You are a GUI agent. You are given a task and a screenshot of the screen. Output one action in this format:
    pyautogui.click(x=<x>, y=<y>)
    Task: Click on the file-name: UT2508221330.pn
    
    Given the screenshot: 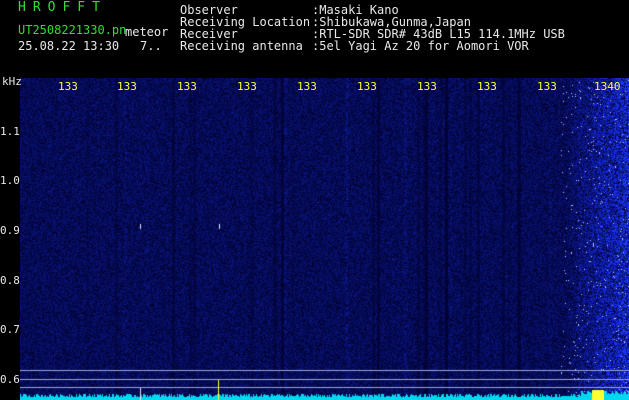 What is the action you would take?
    pyautogui.click(x=72, y=30)
    